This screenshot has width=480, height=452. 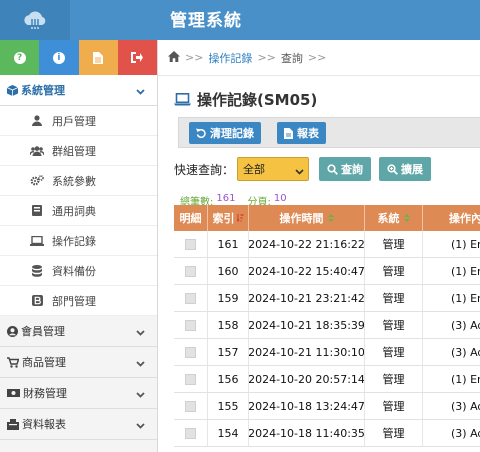 I want to click on sort-desc-icon, so click(x=240, y=218).